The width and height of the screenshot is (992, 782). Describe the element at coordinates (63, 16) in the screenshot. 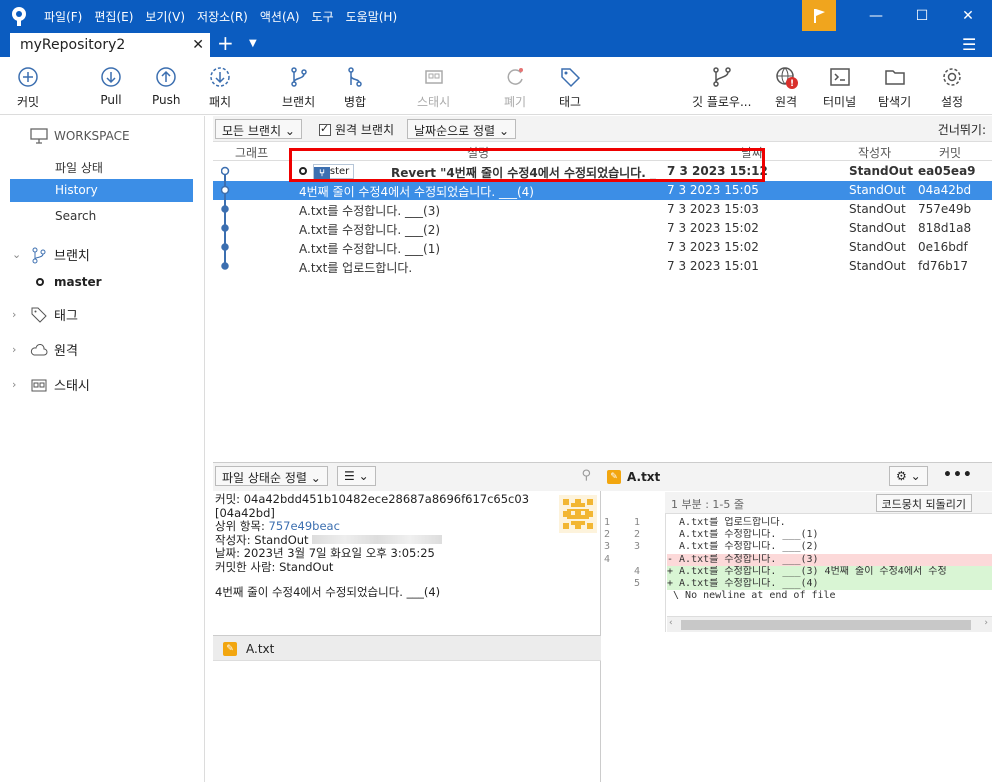

I see `menu-file: 파일(F)` at that location.